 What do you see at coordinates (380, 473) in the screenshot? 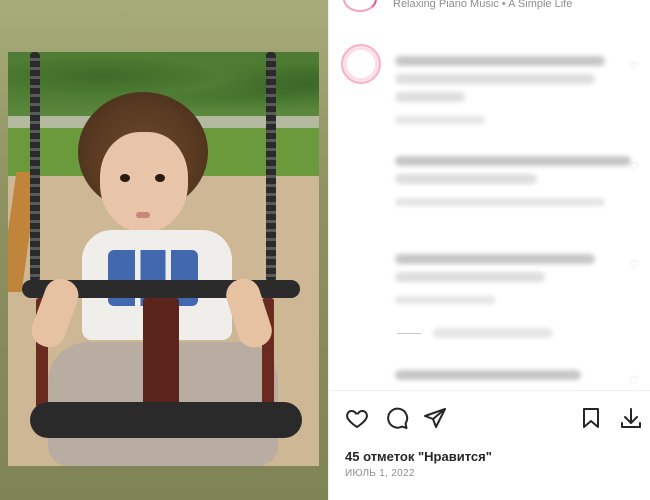
I see `post-date: ИЮЛЬ 1, 2022` at bounding box center [380, 473].